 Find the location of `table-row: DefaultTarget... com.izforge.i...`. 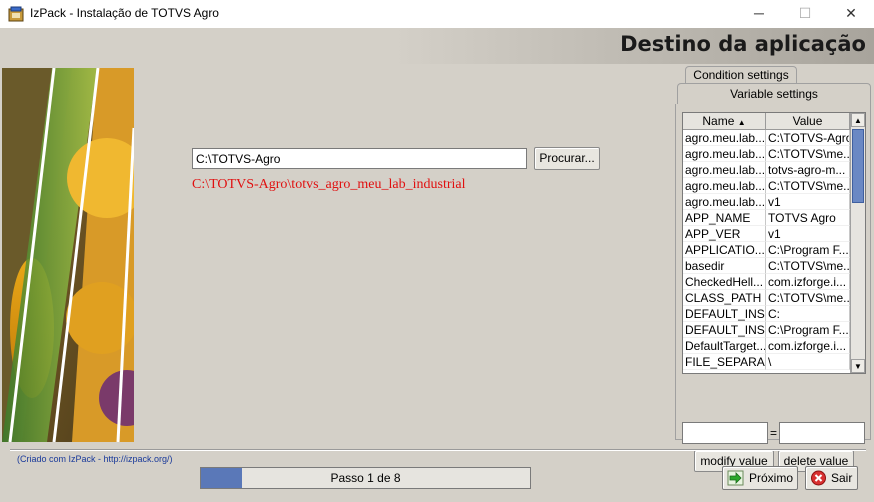

table-row: DefaultTarget... com.izforge.i... is located at coordinates (774, 346).